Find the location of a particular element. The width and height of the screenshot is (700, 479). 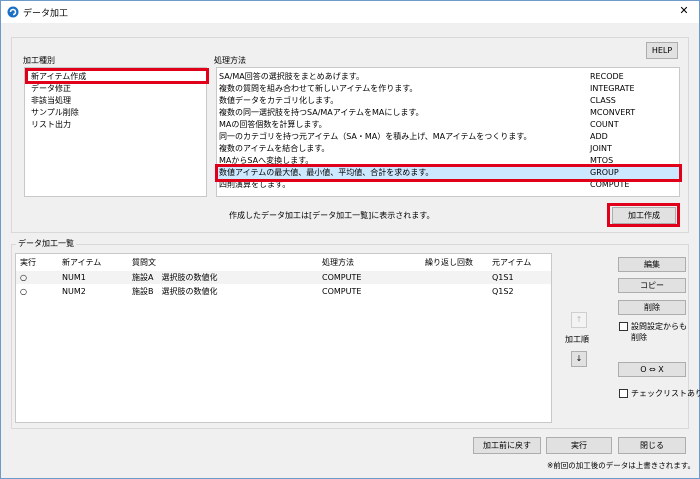

method-row-recode: SA/MA回答の選択肢をまとめあげます。 RECODE is located at coordinates (448, 77).